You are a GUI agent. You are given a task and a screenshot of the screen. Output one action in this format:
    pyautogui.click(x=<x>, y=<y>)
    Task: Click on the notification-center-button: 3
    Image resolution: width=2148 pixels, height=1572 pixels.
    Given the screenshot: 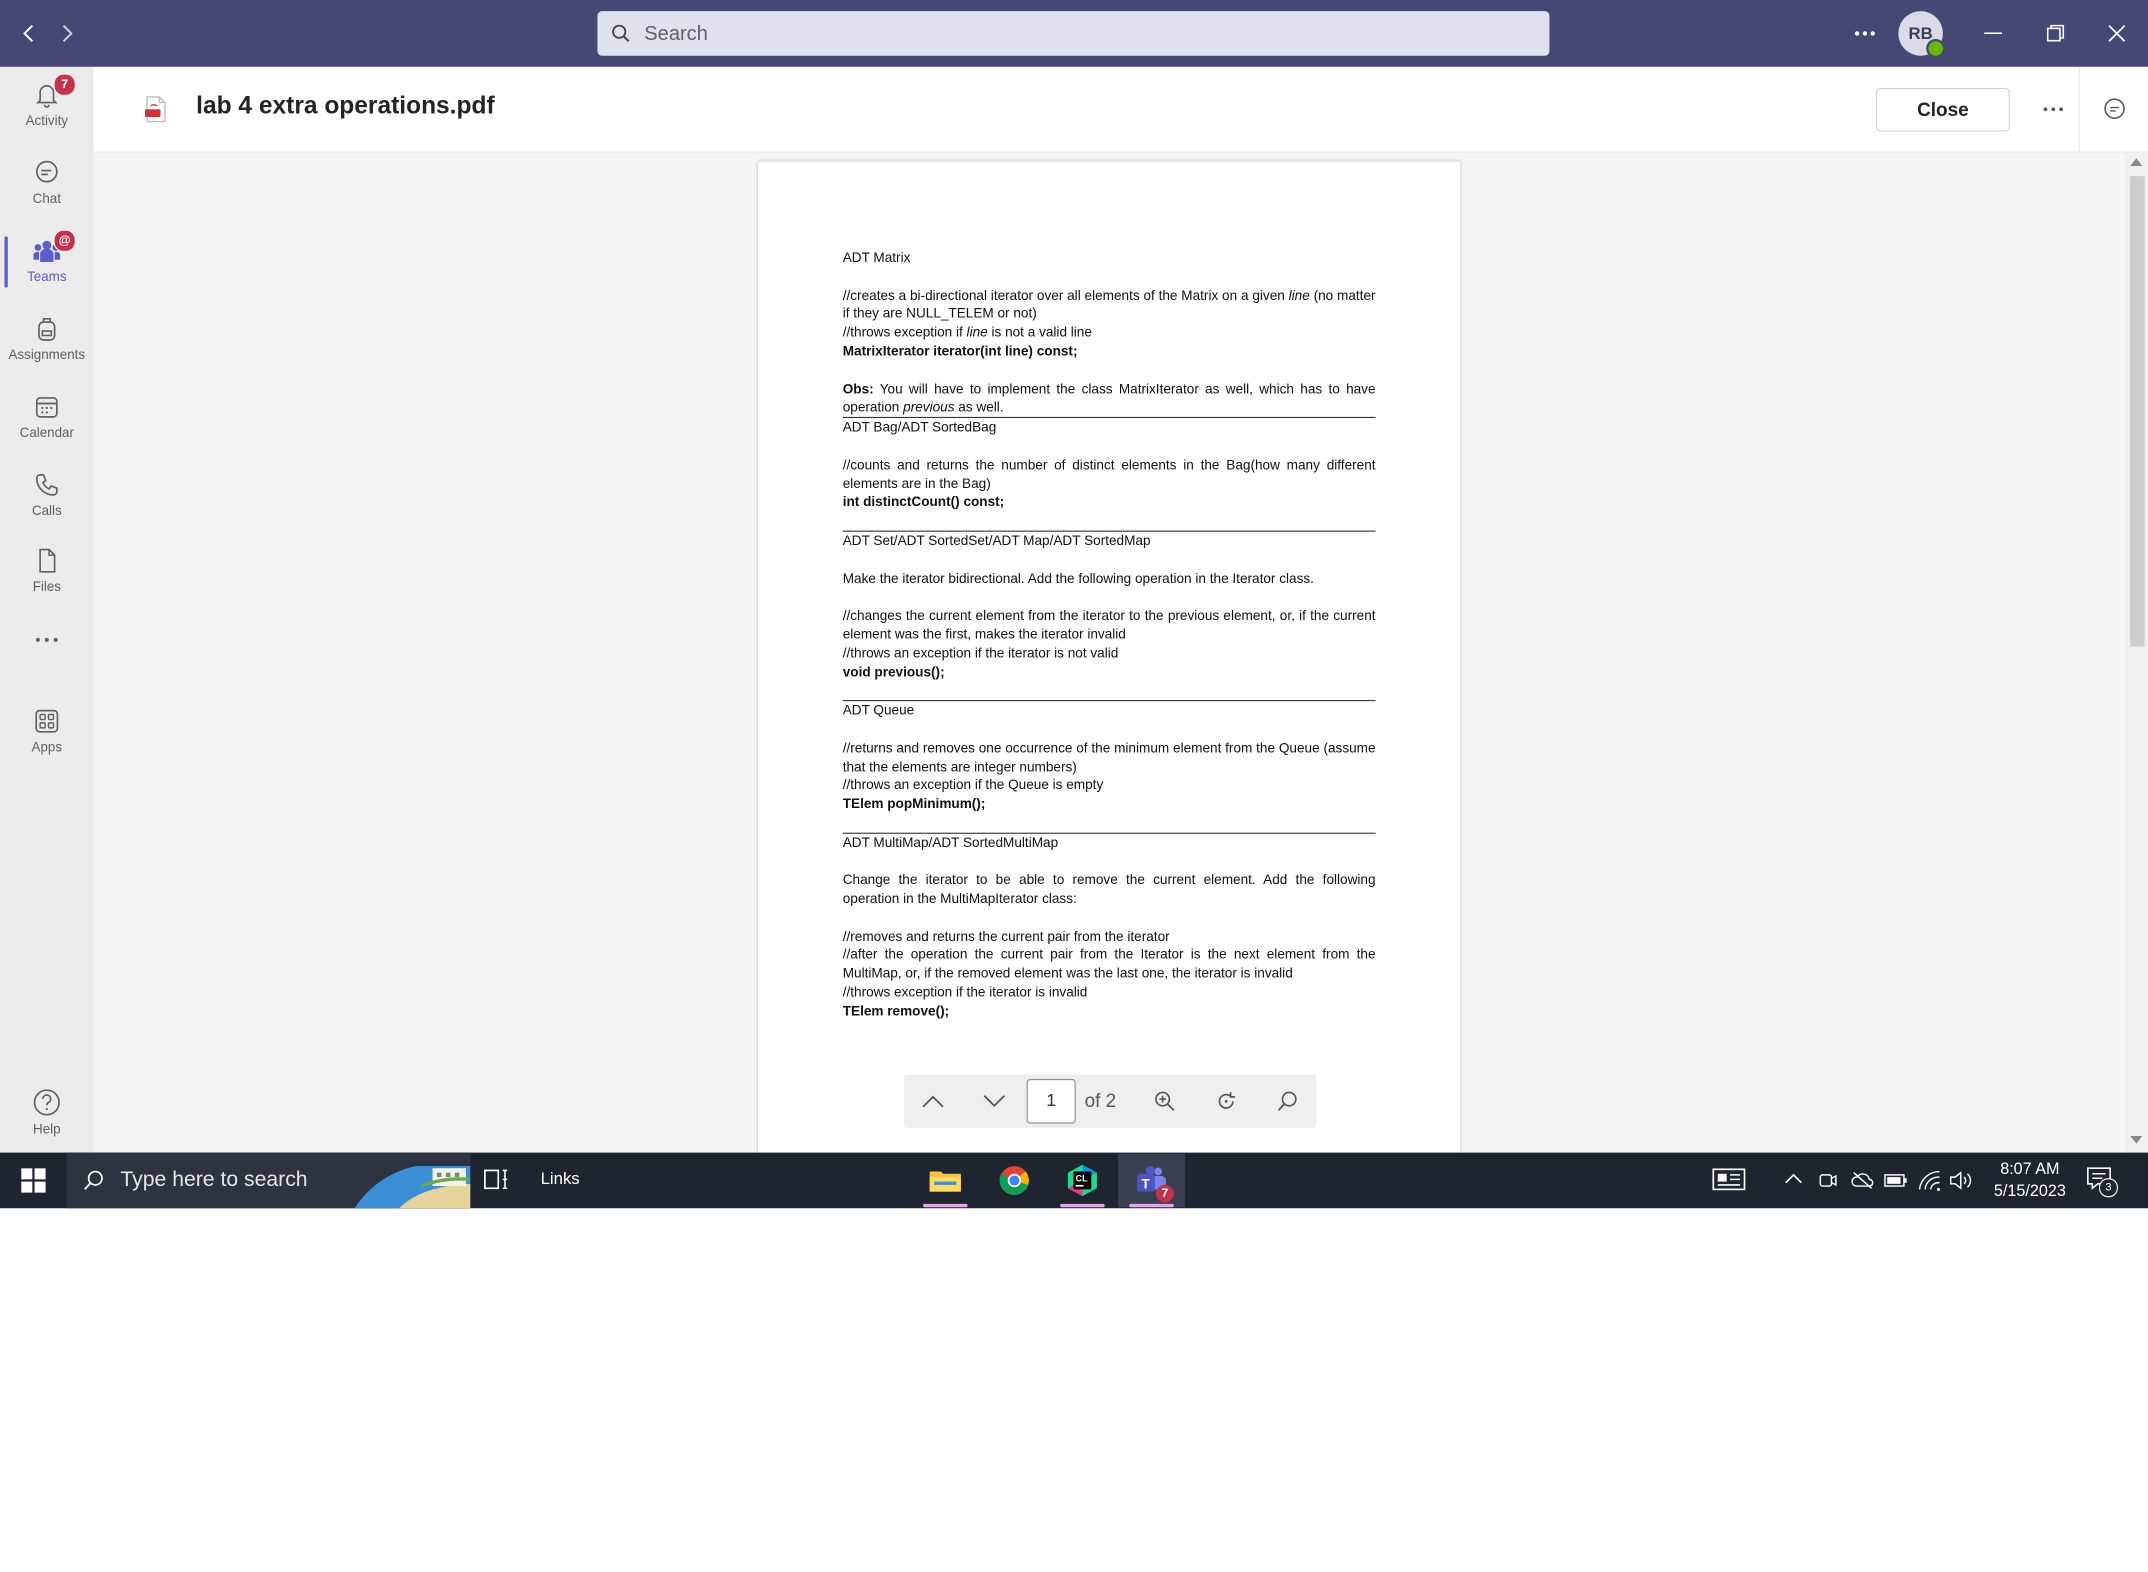 What is the action you would take?
    pyautogui.click(x=2102, y=1181)
    